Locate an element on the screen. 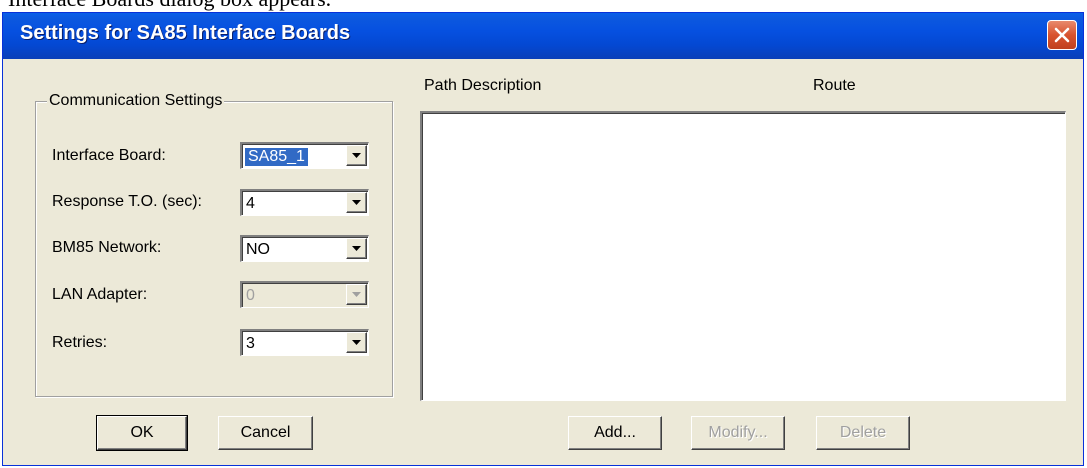 This screenshot has width=1087, height=468. response-timeout-value: 4 is located at coordinates (250, 203).